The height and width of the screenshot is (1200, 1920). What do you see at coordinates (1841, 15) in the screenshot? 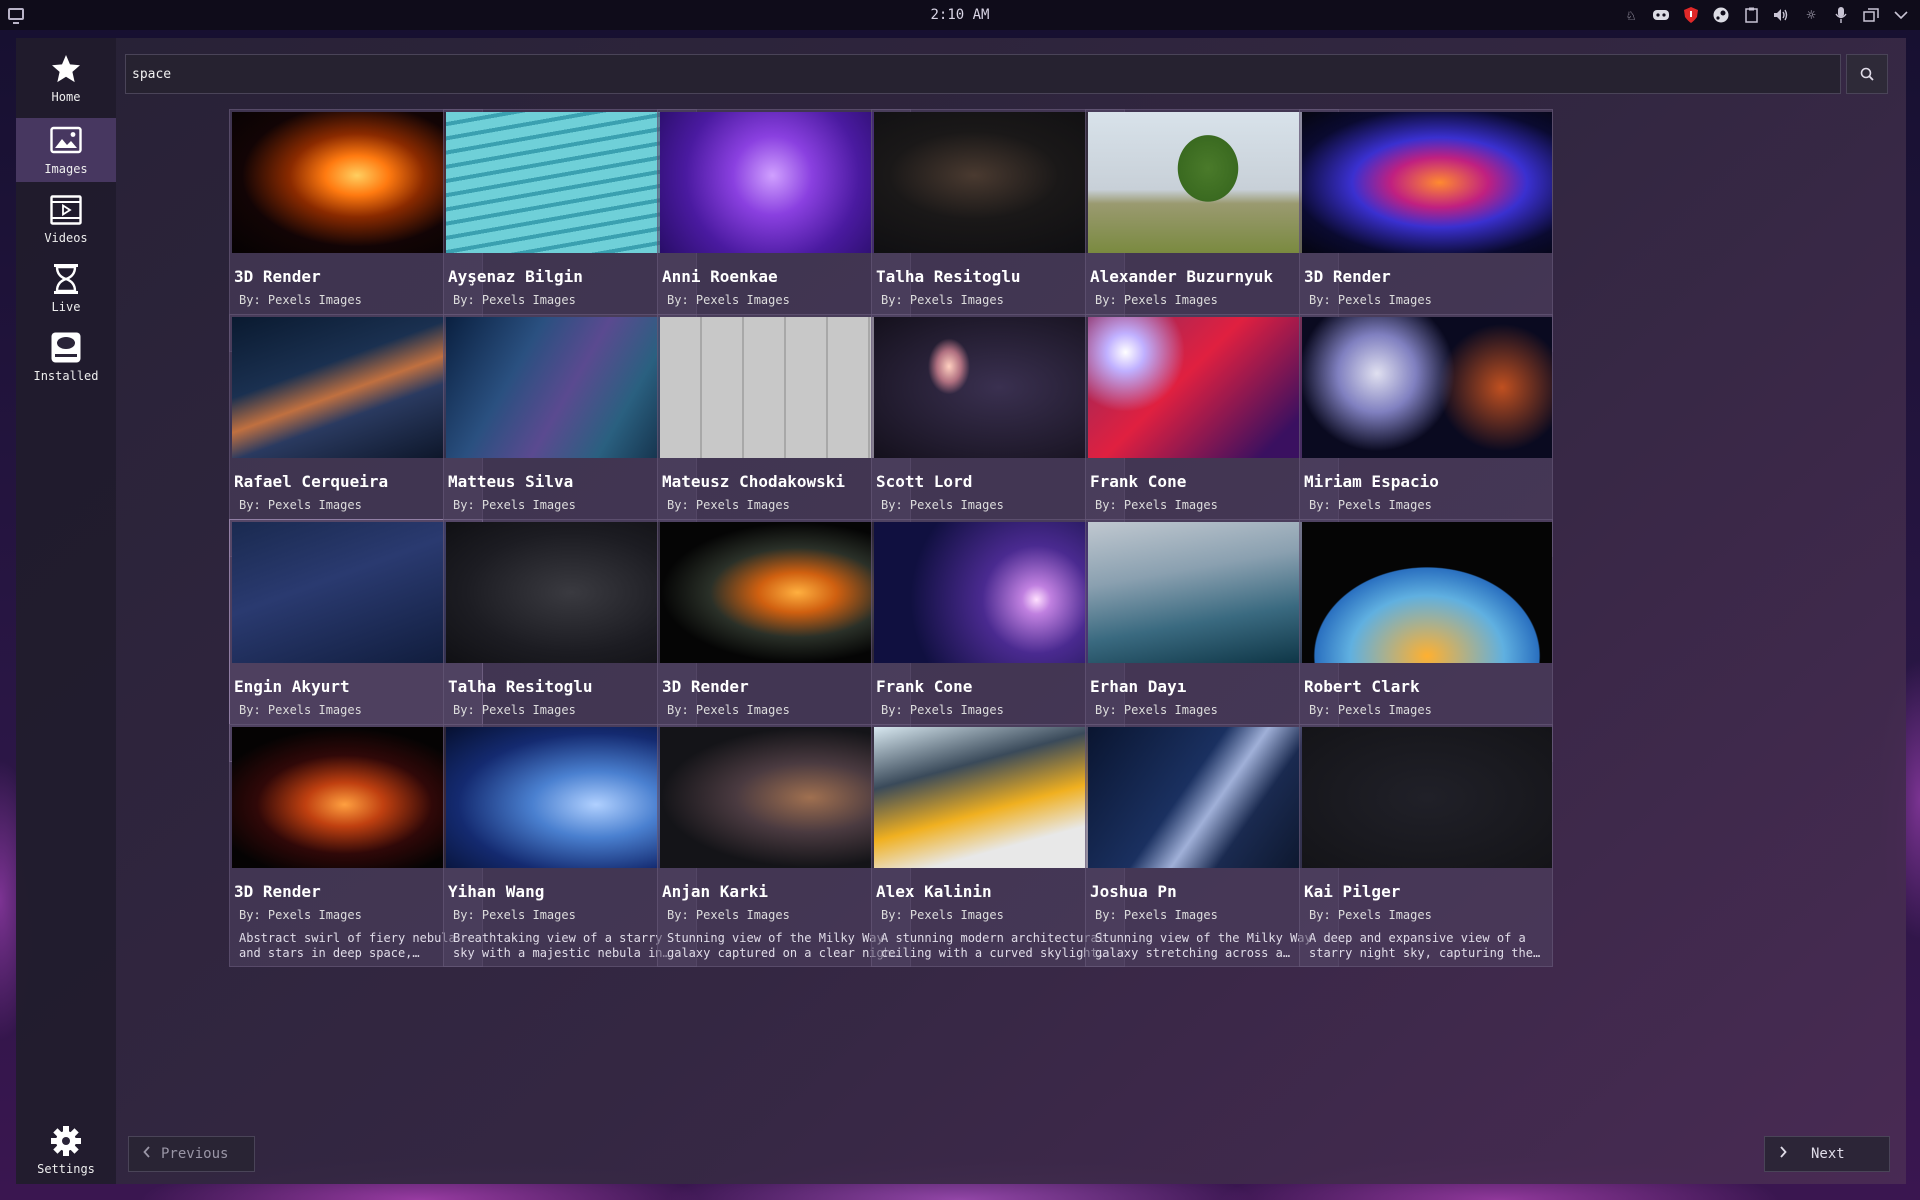
I see `microphone-icon` at bounding box center [1841, 15].